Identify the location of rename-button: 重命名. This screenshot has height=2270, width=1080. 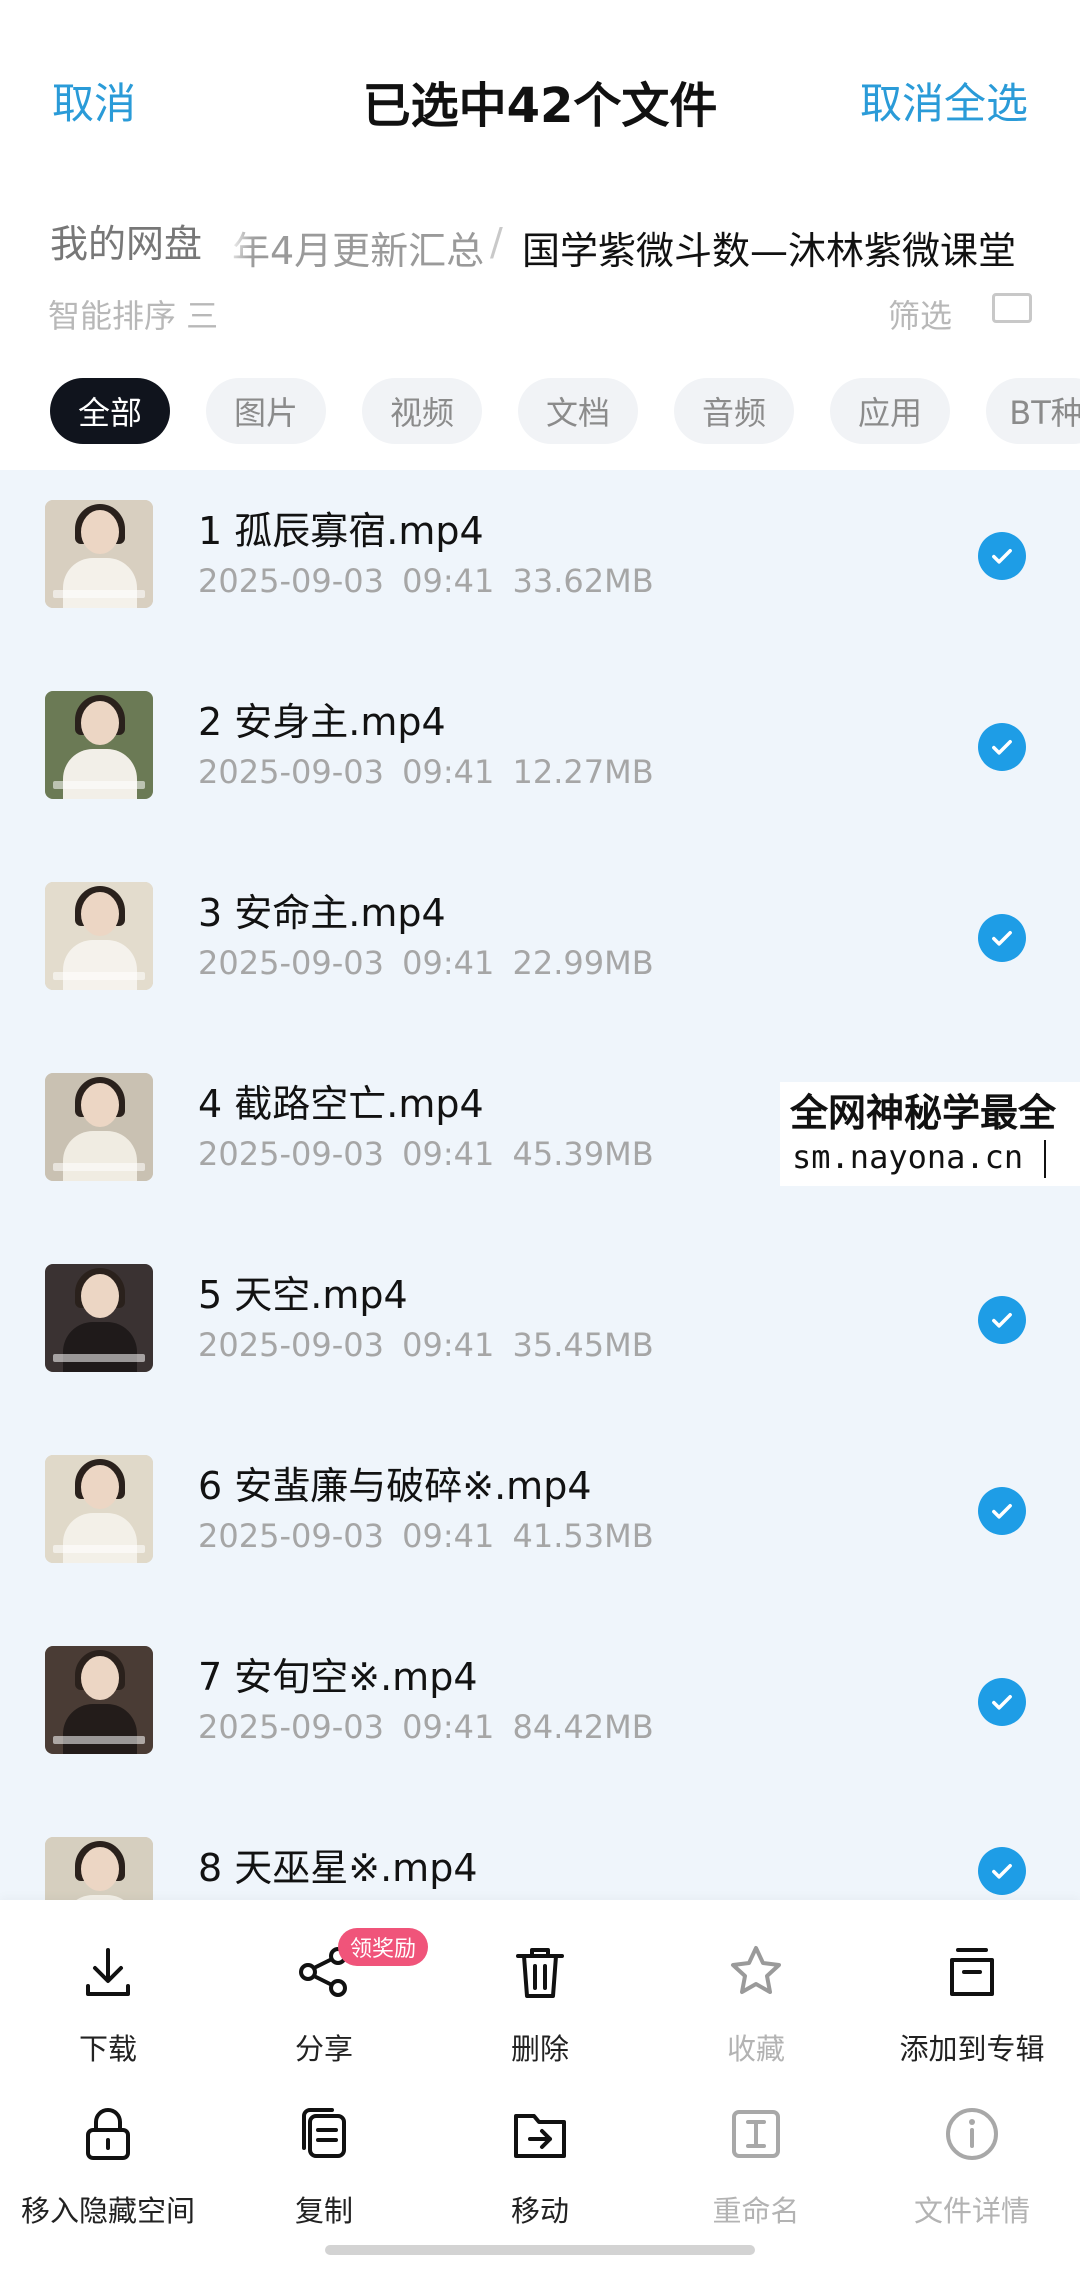
(756, 2167).